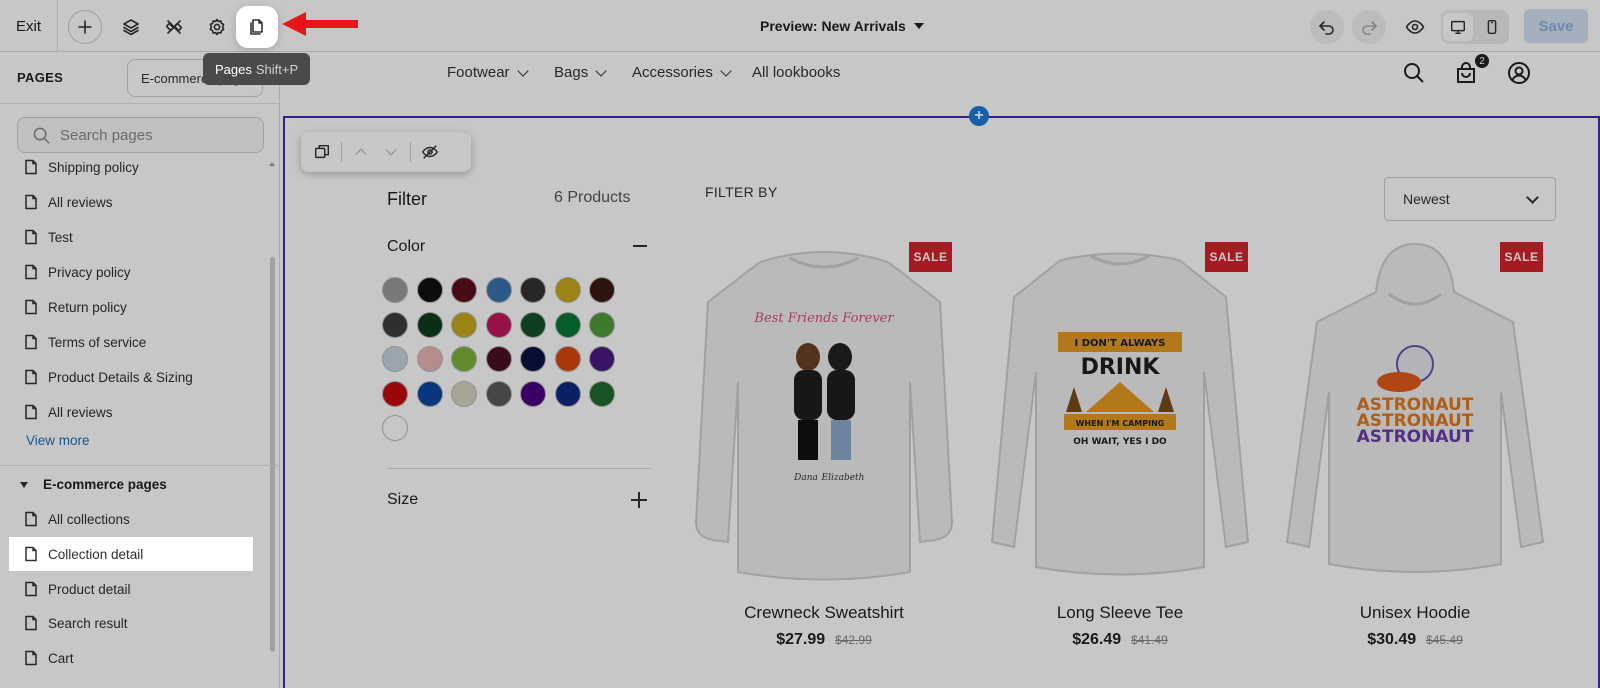 The width and height of the screenshot is (1600, 688). What do you see at coordinates (1470, 199) in the screenshot?
I see `sort-select: Newest` at bounding box center [1470, 199].